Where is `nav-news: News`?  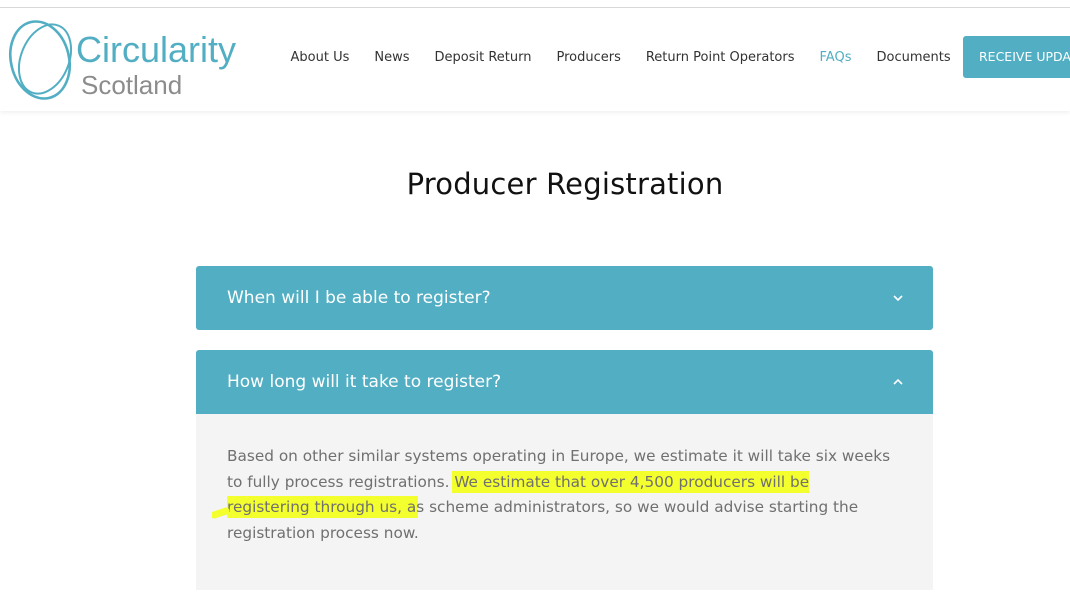
nav-news: News is located at coordinates (392, 57).